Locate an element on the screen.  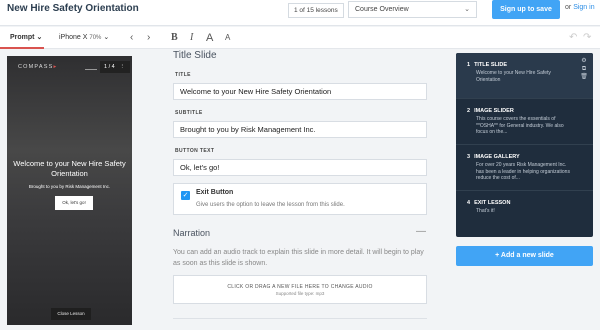
preview-logo: COMPASS▸ is located at coordinates (37, 67).